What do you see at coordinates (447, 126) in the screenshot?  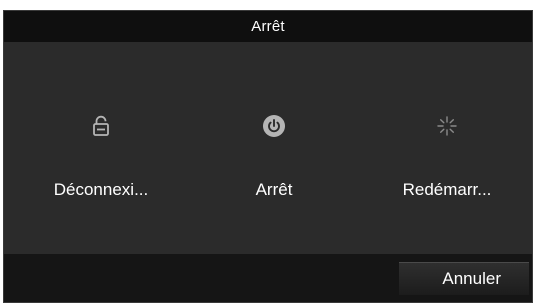 I see `restart-icon` at bounding box center [447, 126].